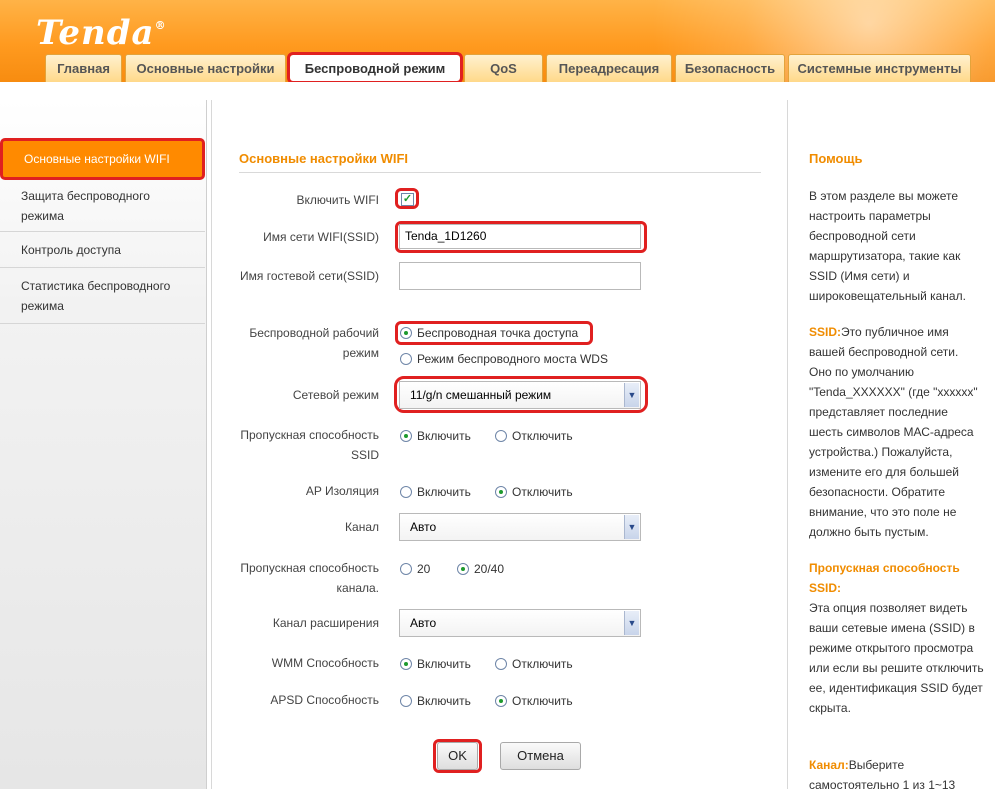 This screenshot has width=995, height=795. Describe the element at coordinates (362, 527) in the screenshot. I see `channel-label: Канал` at that location.